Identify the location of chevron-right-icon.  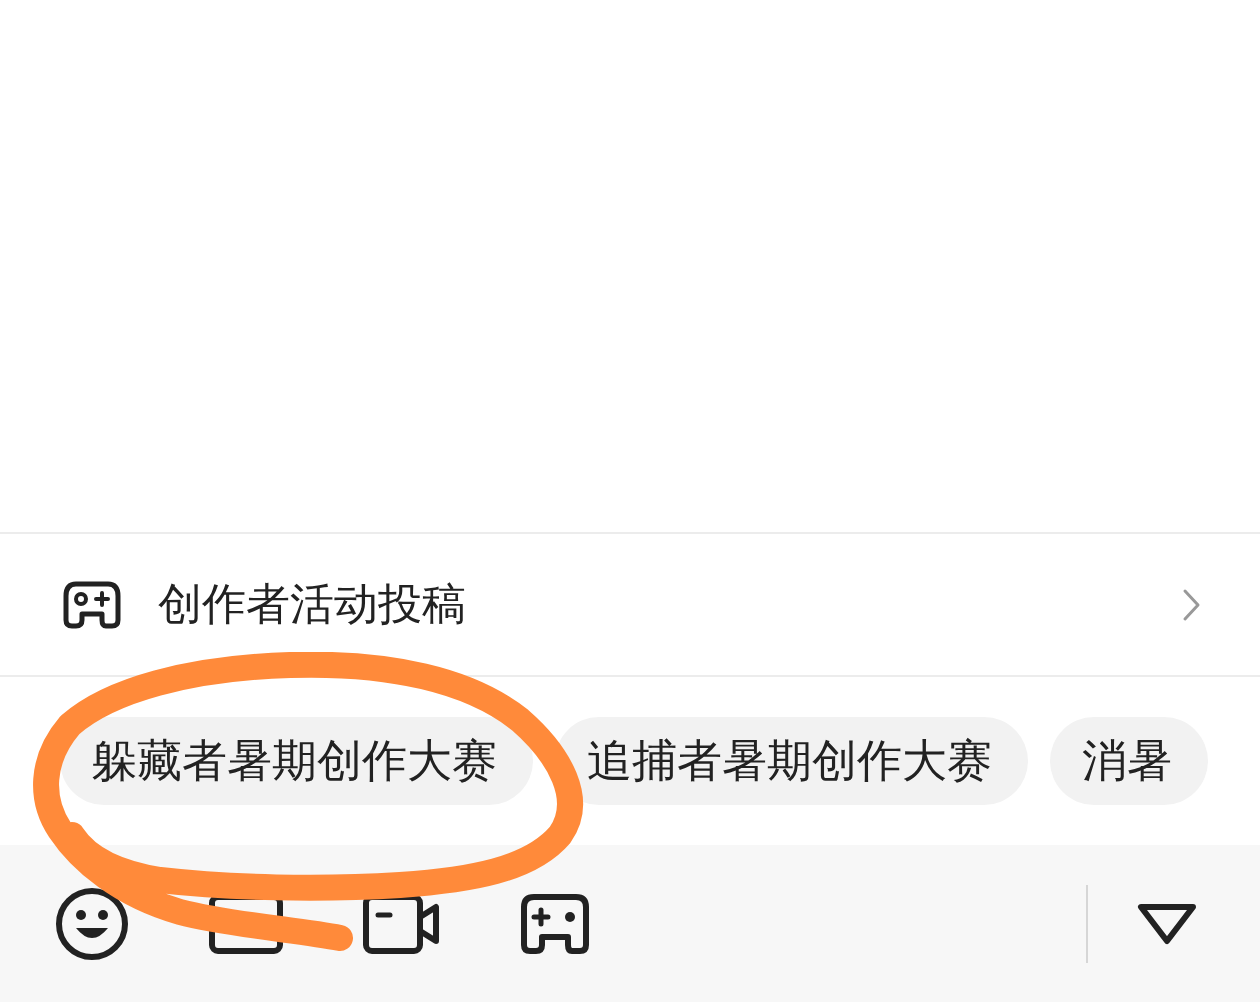
(1192, 604).